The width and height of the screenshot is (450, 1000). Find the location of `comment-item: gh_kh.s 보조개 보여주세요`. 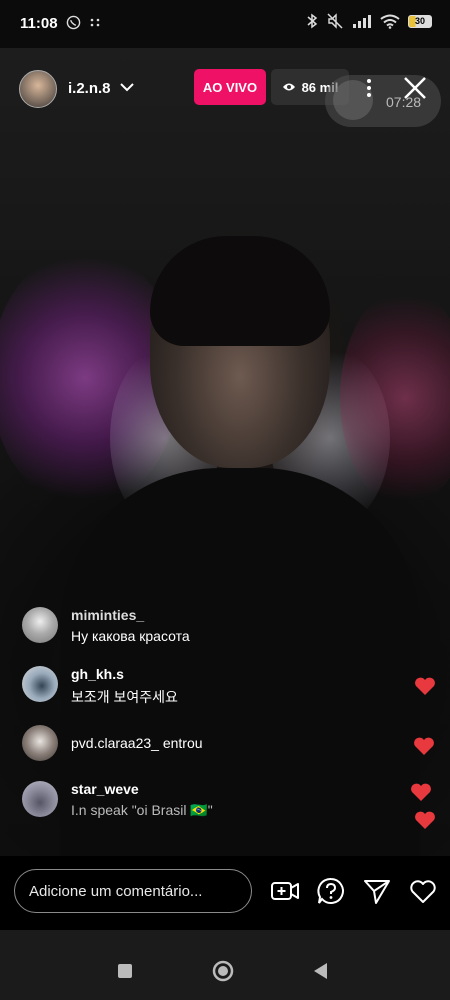

comment-item: gh_kh.s 보조개 보여주세요 is located at coordinates (172, 687).